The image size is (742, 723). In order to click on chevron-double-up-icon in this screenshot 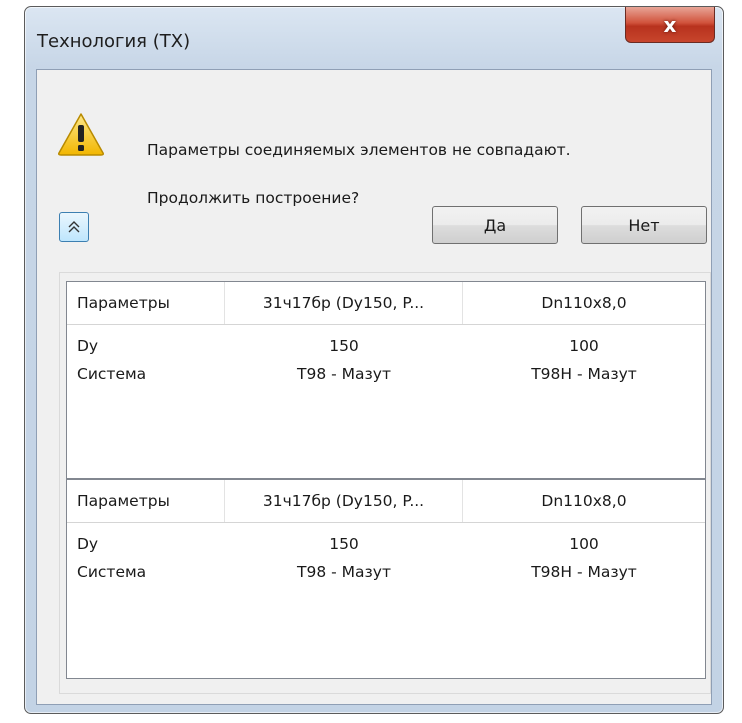, I will do `click(74, 227)`.